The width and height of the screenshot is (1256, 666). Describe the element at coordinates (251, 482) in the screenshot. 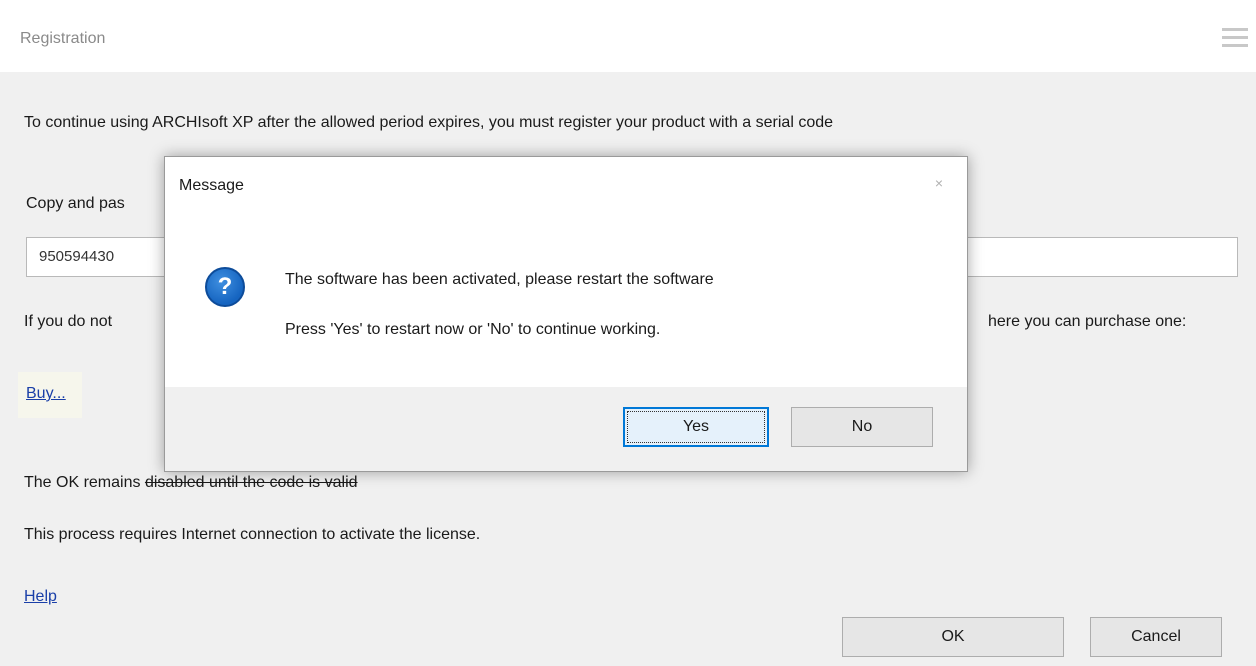

I see `ok-note-struck: disabled until the code is valid` at that location.